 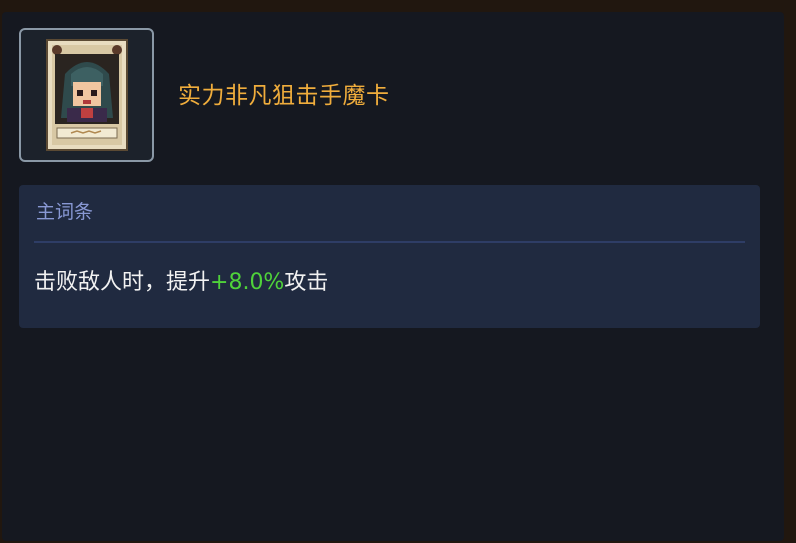 I want to click on main-affix-text: 击败敌人时，提升+8.0%攻击, so click(x=181, y=283).